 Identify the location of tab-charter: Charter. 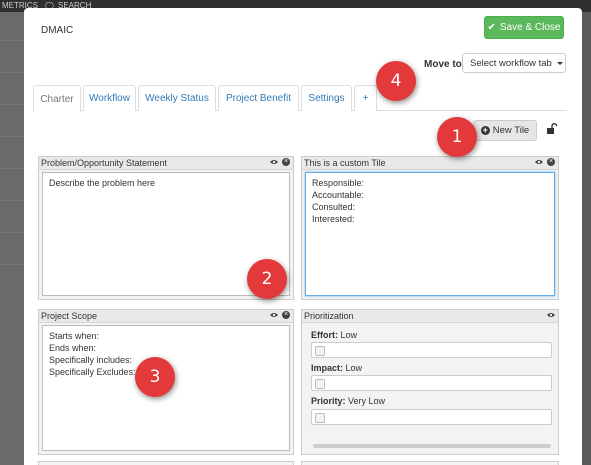
(57, 98).